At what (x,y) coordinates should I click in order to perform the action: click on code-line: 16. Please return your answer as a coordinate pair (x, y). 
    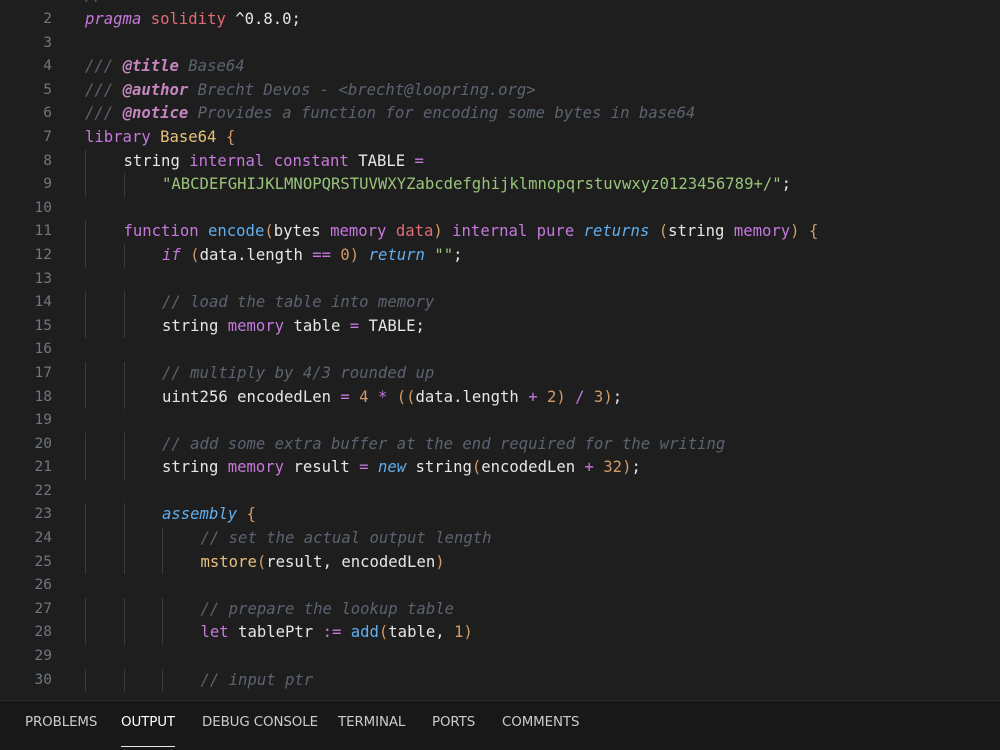
    Looking at the image, I should click on (500, 350).